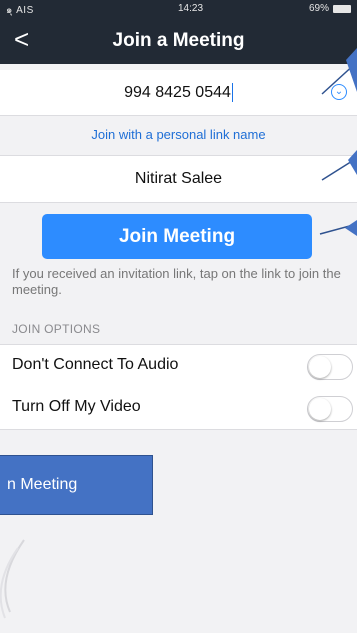 The height and width of the screenshot is (633, 357). What do you see at coordinates (351, 228) in the screenshot?
I see `arrow-head-join` at bounding box center [351, 228].